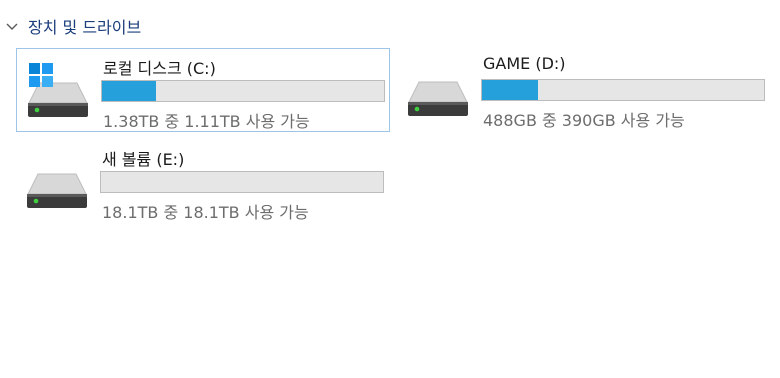  I want to click on drive-name: GAME (D:), so click(524, 63).